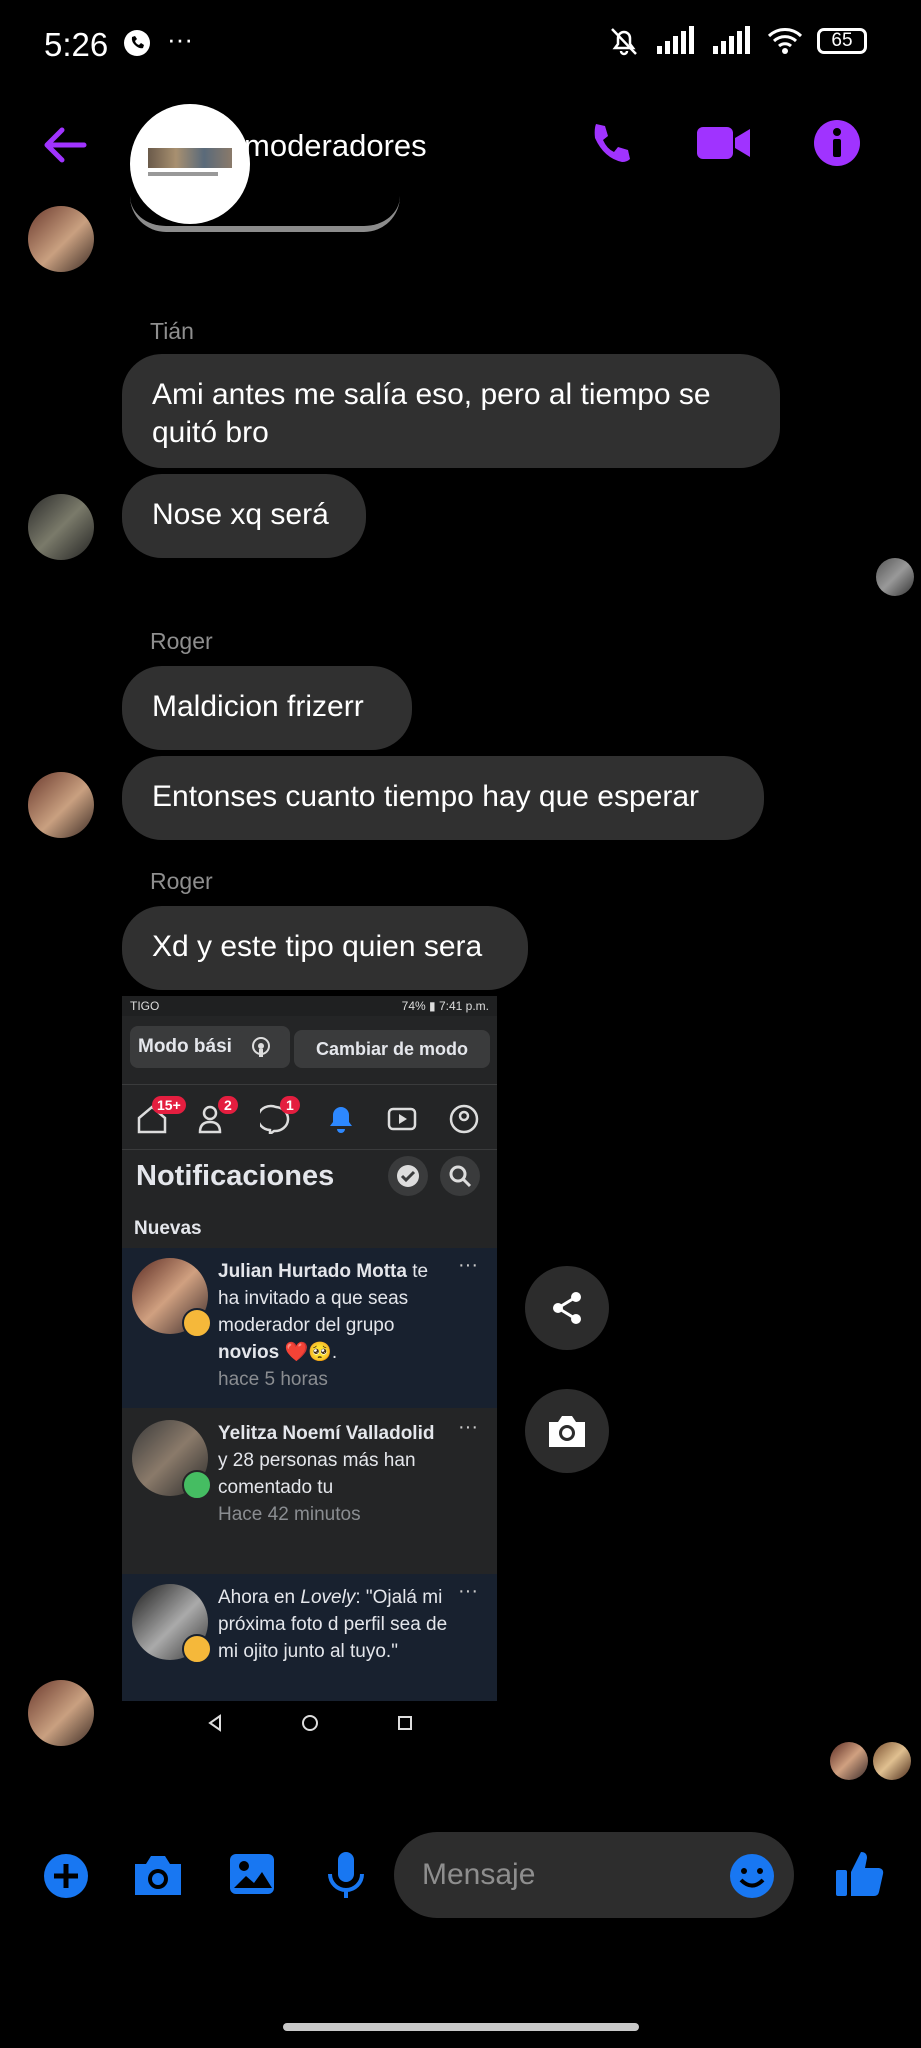  I want to click on friends-badge: 2, so click(228, 1105).